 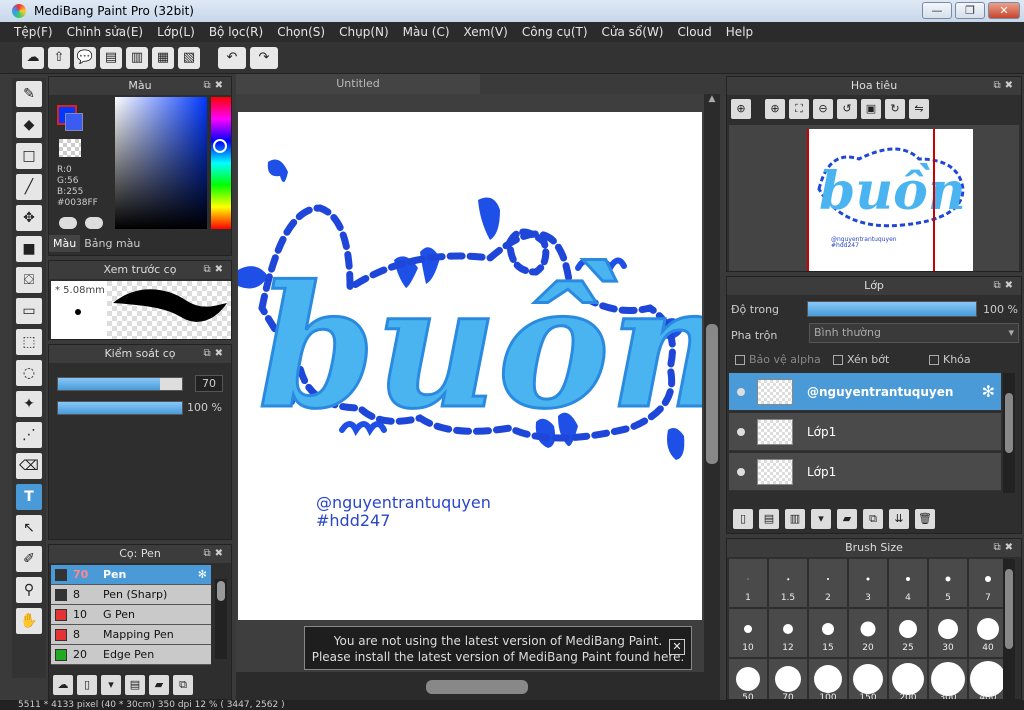 I want to click on layer-row: @nguyentrantuquyen ✻, so click(x=865, y=392).